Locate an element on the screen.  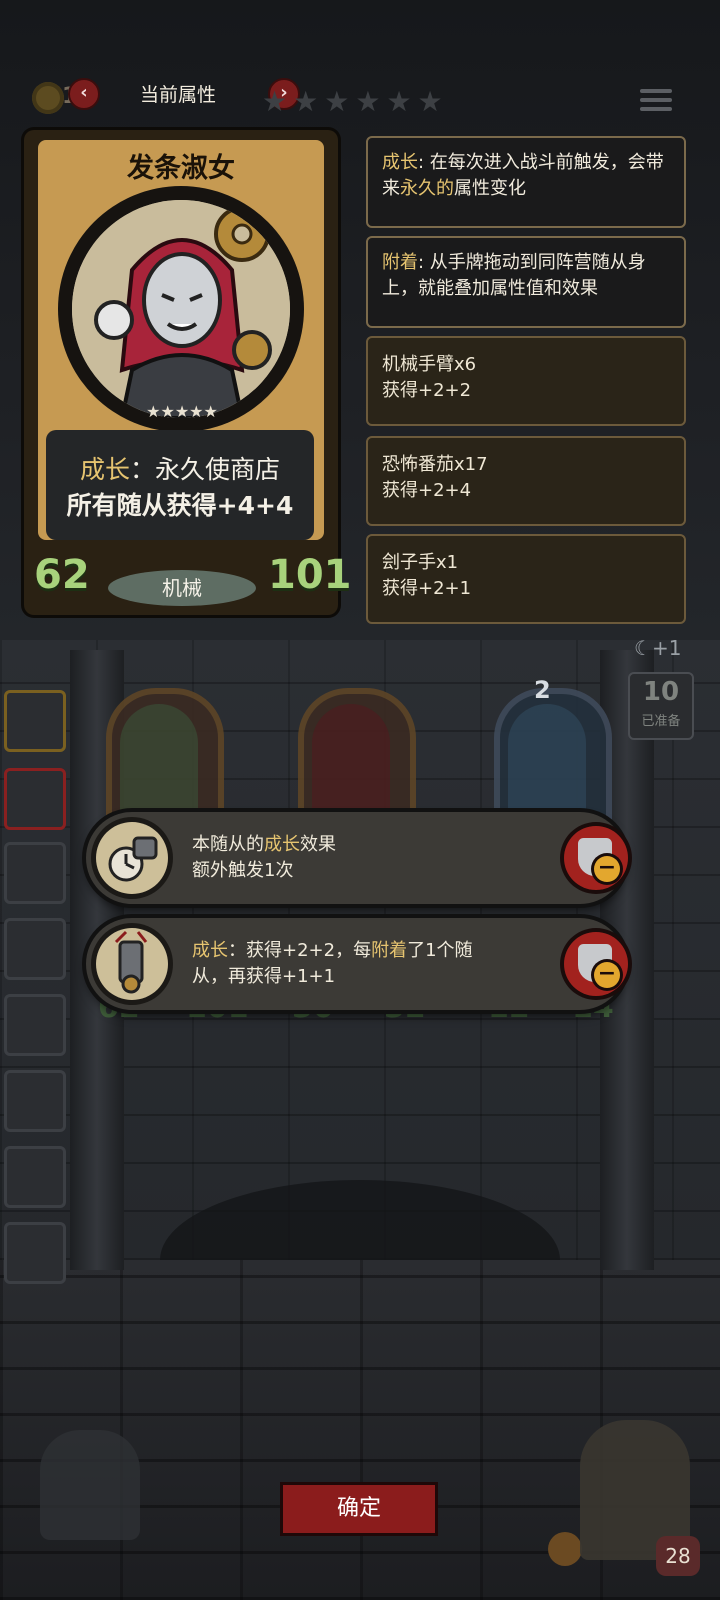
buff-gain: 获得+2+1 is located at coordinates (427, 588).